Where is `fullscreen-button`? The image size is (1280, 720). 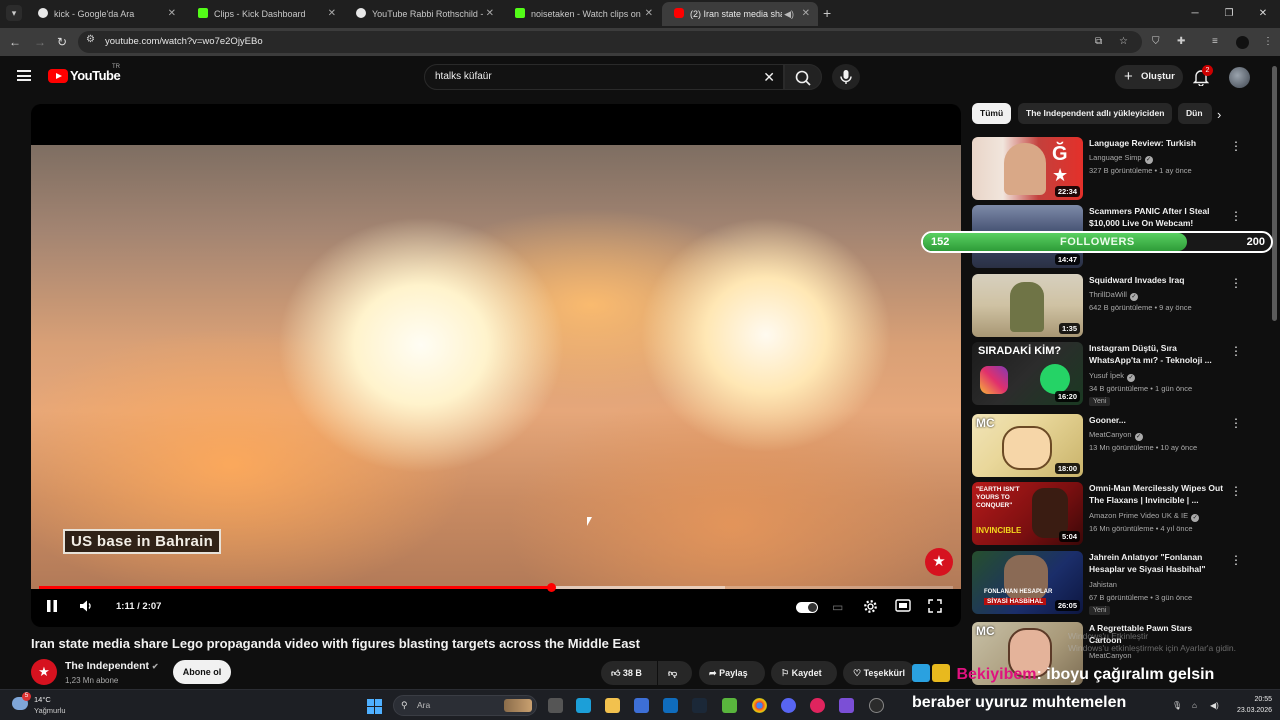
fullscreen-button is located at coordinates (935, 608).